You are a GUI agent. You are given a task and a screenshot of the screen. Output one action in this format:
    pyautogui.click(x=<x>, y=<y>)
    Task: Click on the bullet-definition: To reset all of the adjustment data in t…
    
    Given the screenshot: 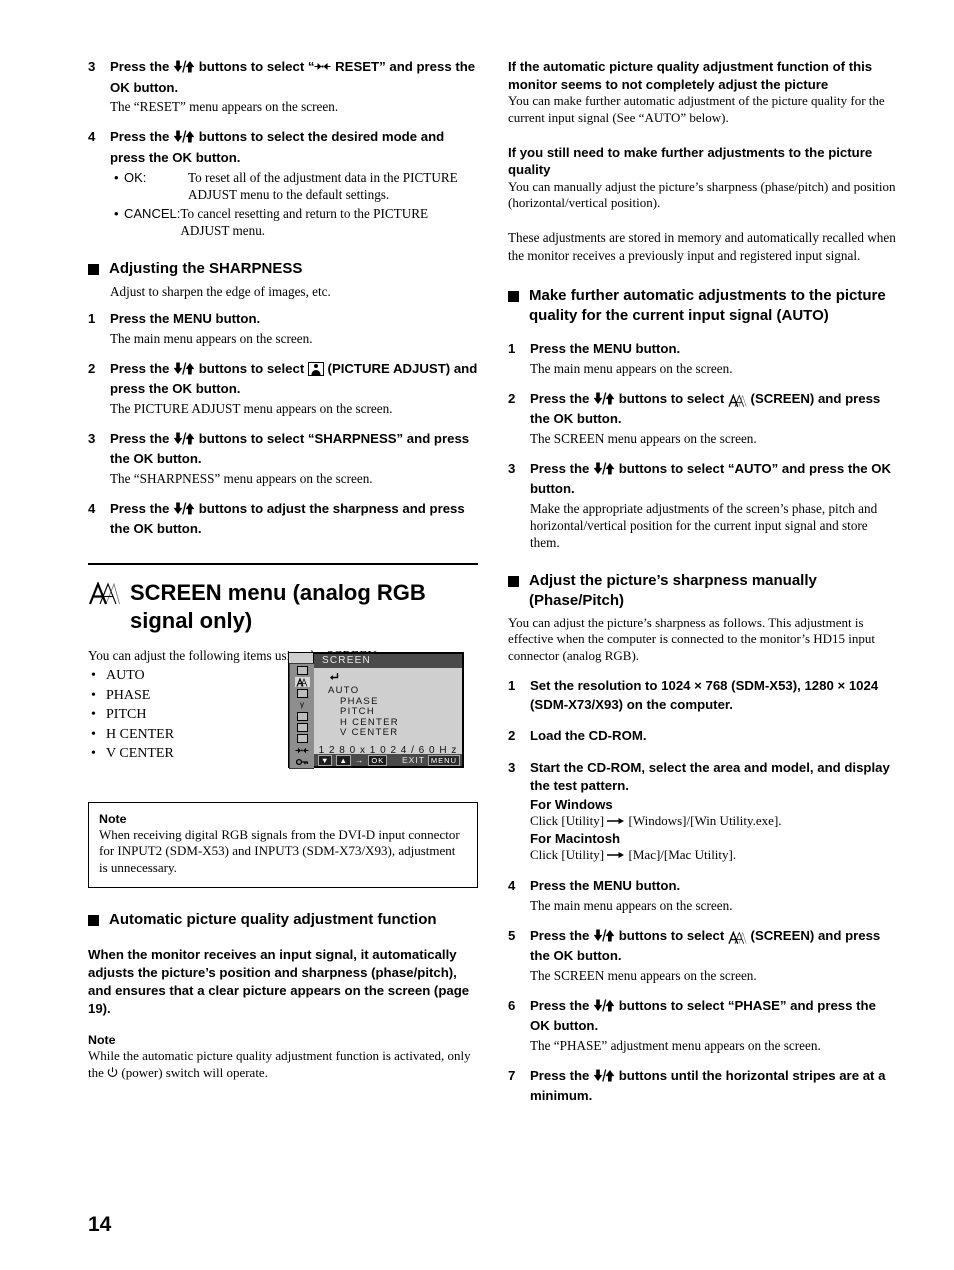 What is the action you would take?
    pyautogui.click(x=323, y=186)
    